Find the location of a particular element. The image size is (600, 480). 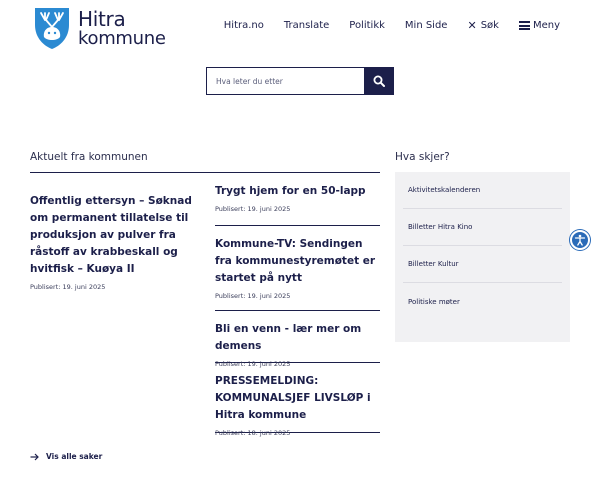

logo-text-hitra: Hitra is located at coordinates (102, 18).